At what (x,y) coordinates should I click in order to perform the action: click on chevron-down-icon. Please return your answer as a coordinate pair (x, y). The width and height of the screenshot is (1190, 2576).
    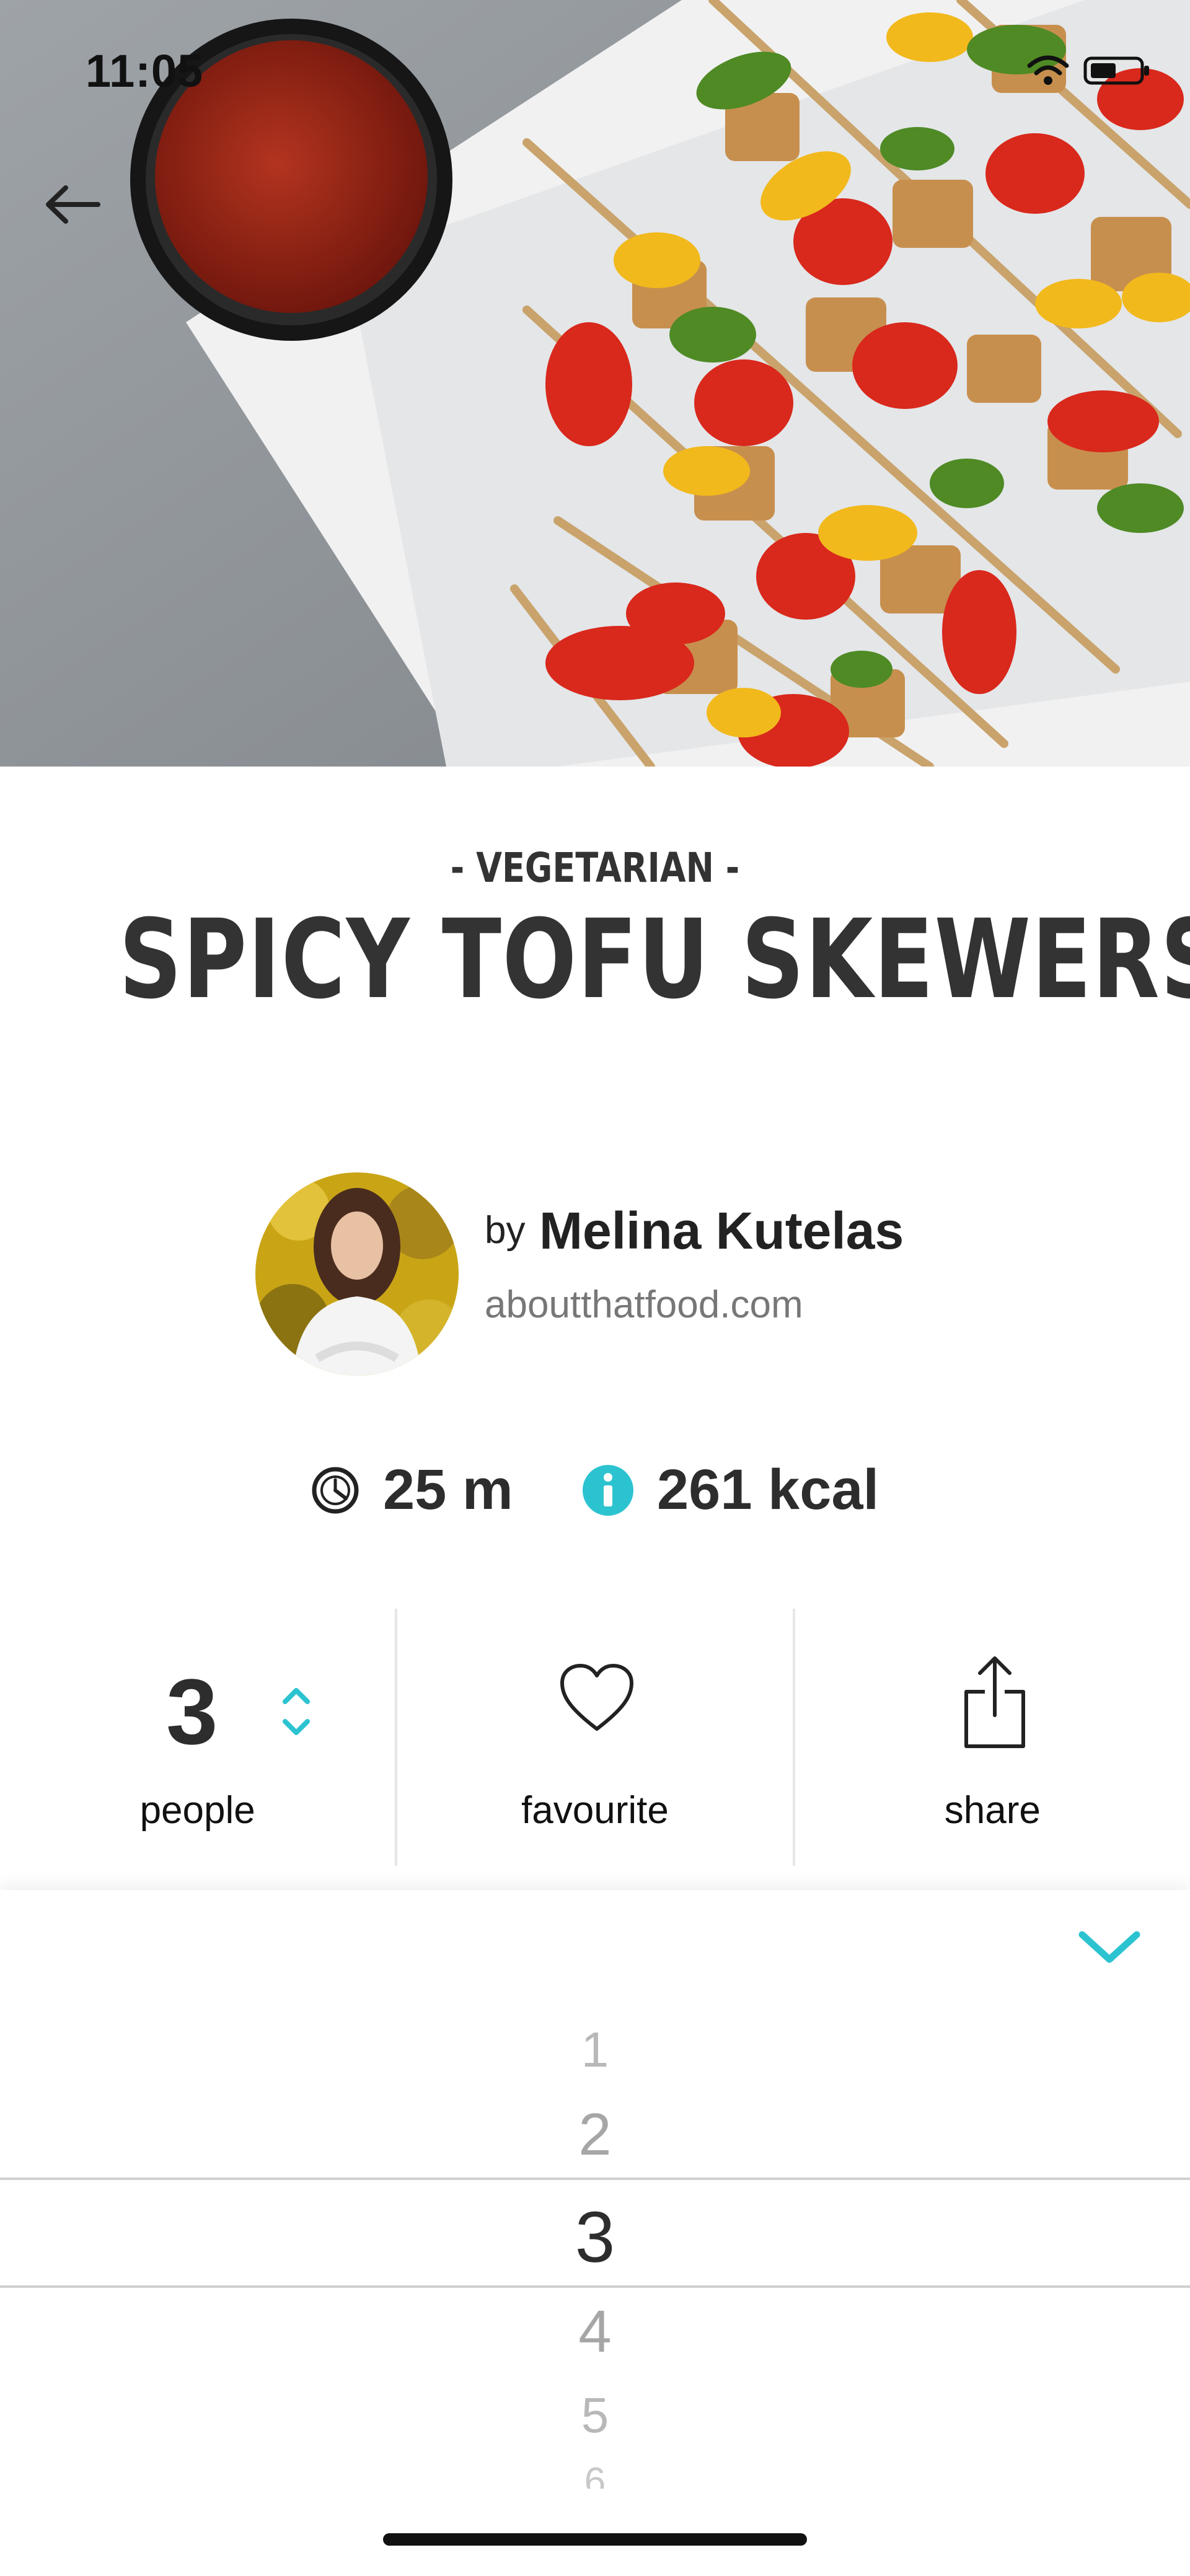
    Looking at the image, I should click on (1109, 1947).